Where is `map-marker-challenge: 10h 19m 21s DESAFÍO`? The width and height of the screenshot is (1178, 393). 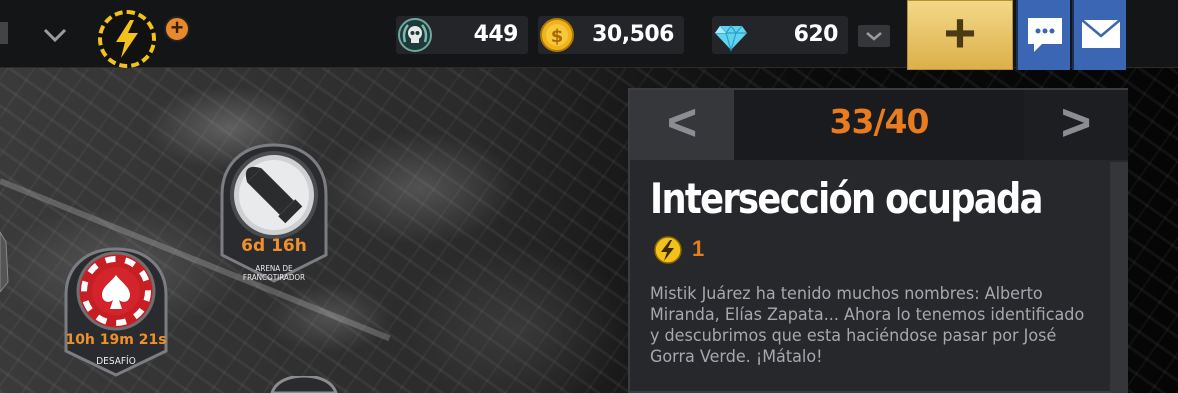 map-marker-challenge: 10h 19m 21s DESAFÍO is located at coordinates (116, 312).